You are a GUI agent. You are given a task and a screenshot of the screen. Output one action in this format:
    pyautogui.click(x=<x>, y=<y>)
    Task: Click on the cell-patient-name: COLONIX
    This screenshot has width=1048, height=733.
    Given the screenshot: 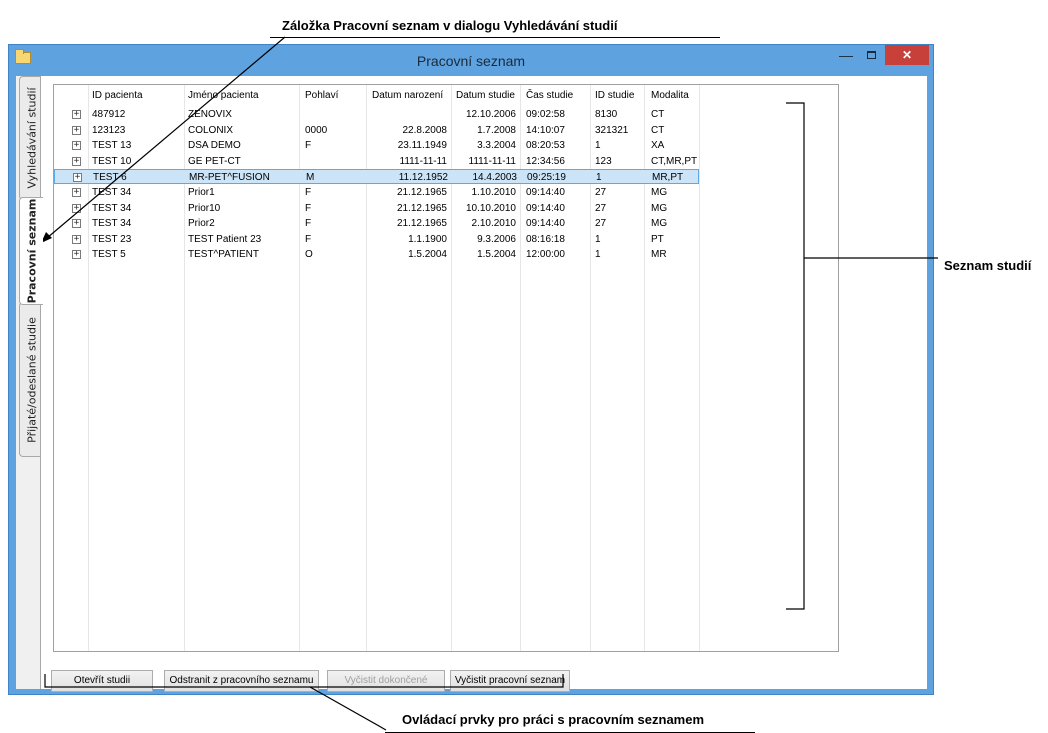 What is the action you would take?
    pyautogui.click(x=211, y=130)
    